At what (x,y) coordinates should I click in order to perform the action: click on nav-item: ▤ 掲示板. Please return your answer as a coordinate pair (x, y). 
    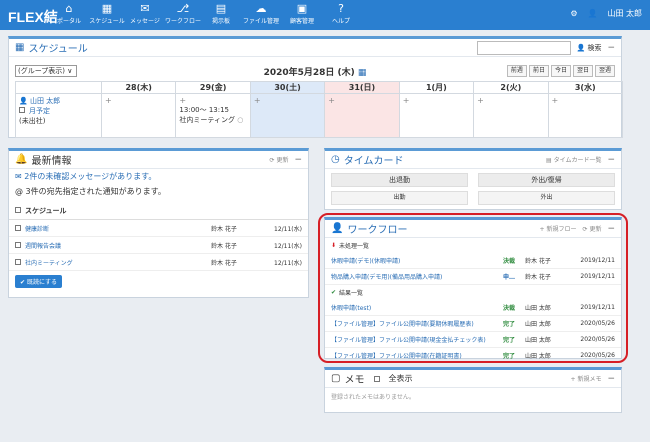
    Looking at the image, I should click on (221, 15).